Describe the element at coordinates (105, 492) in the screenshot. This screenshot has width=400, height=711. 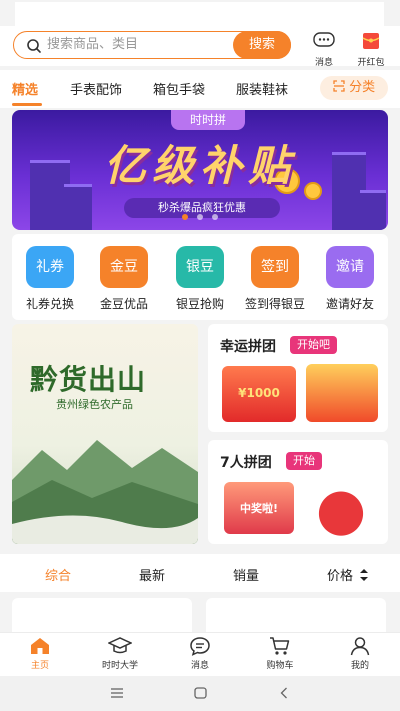
I see `mountain-landscape-image` at that location.